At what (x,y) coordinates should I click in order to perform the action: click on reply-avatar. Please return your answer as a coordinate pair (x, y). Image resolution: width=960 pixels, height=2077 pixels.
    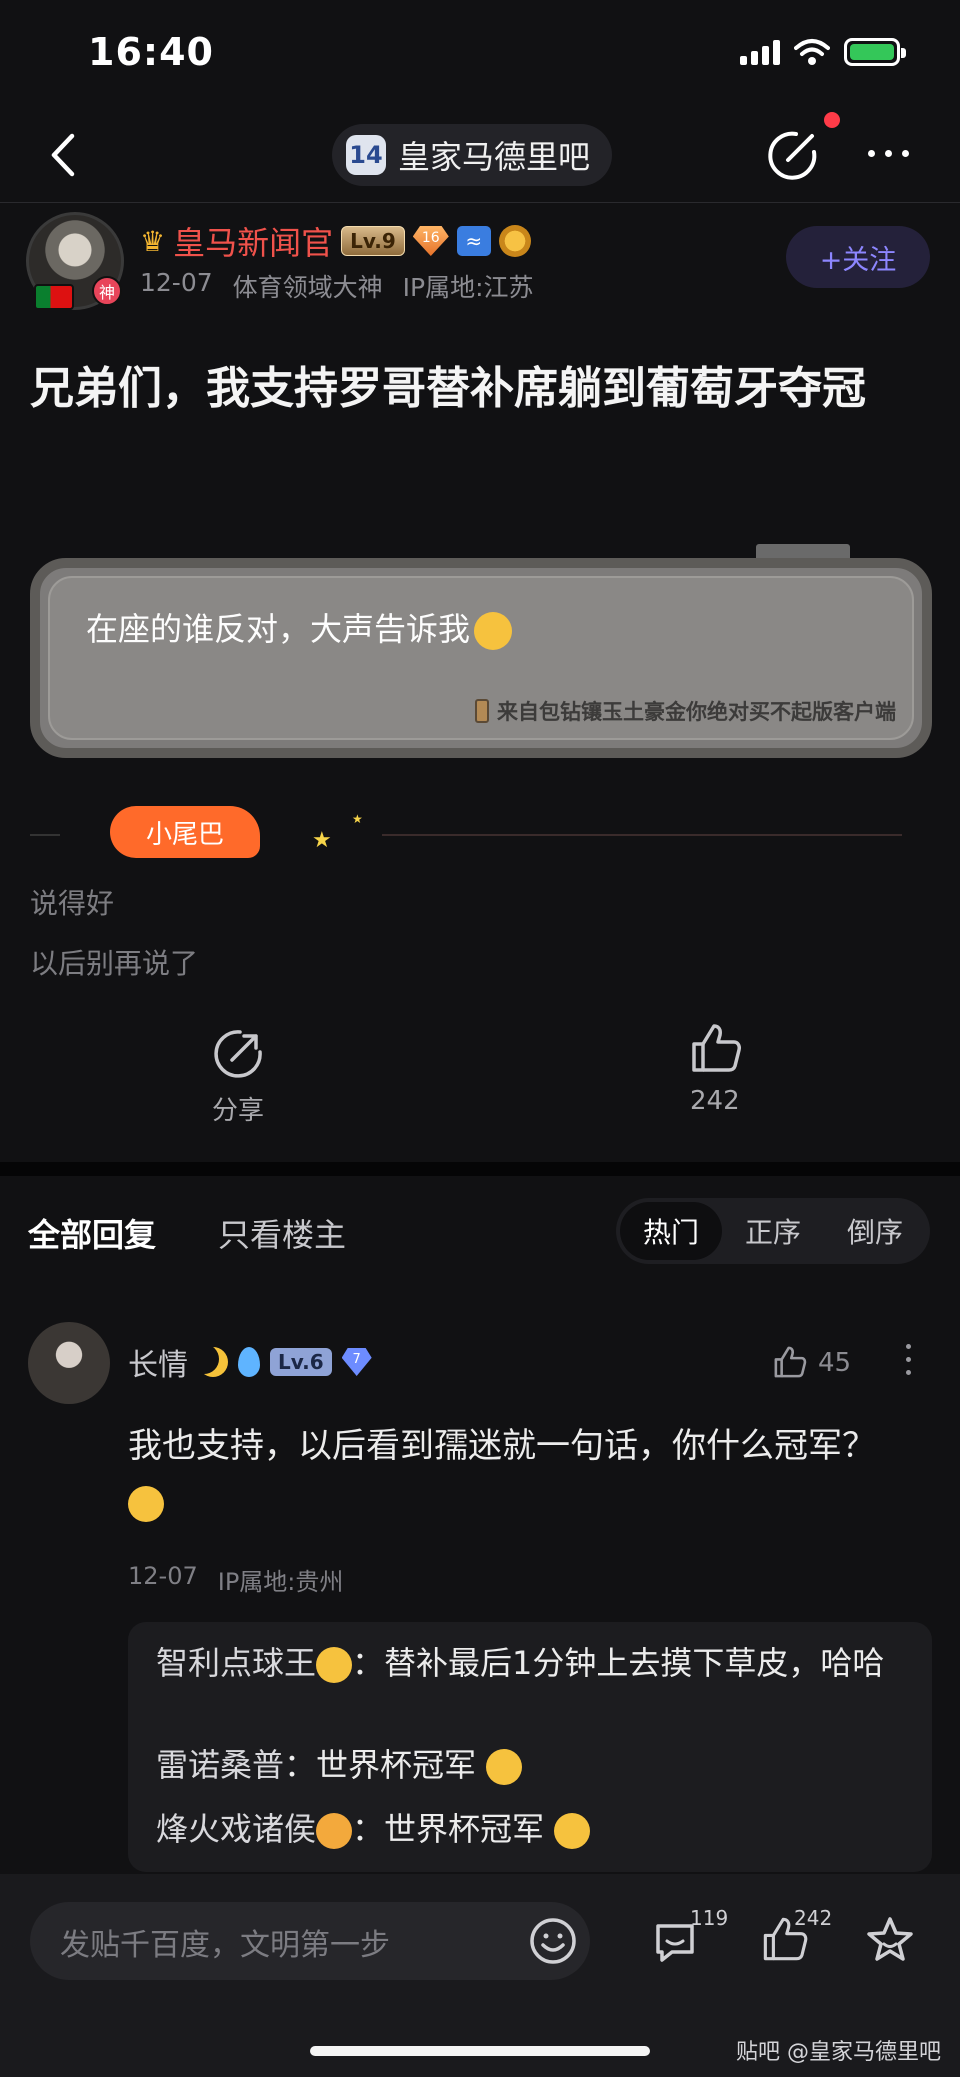
    Looking at the image, I should click on (69, 1363).